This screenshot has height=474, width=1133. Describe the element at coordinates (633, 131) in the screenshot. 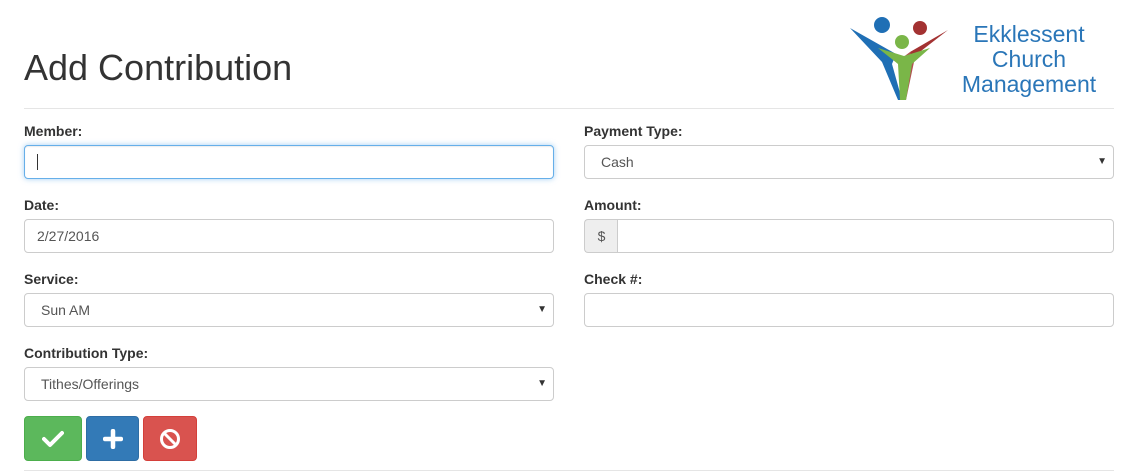

I see `payment-type-label: Payment Type:` at that location.